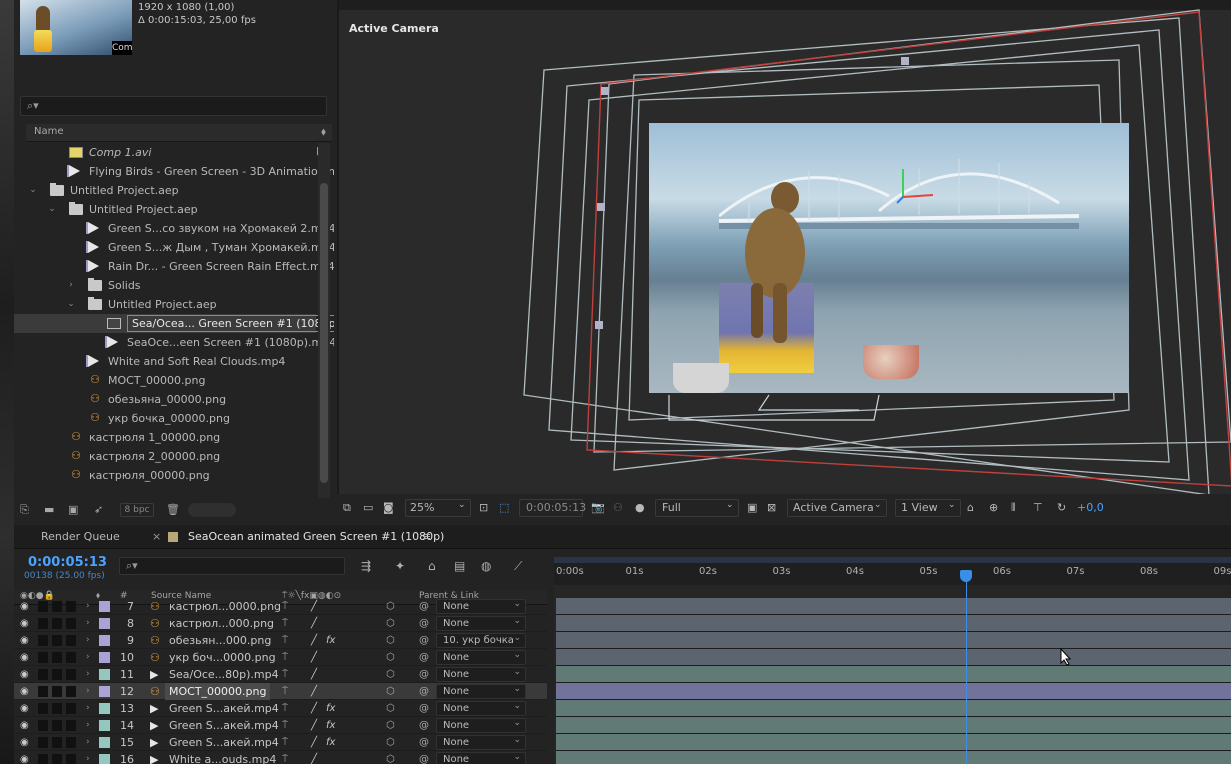 Image resolution: width=1231 pixels, height=764 pixels. Describe the element at coordinates (552, 508) in the screenshot. I see `viewer-timecode: 0:00:05:13` at that location.